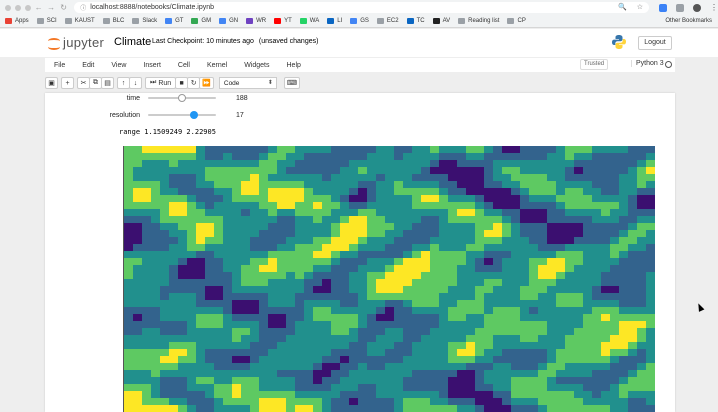 The height and width of the screenshot is (412, 718). I want to click on menu-insert: Insert, so click(152, 65).